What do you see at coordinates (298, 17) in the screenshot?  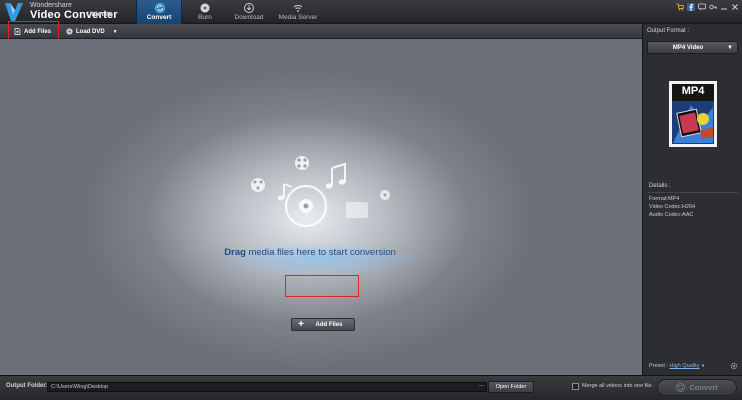 I see `tab-media-server-label: Media Server` at bounding box center [298, 17].